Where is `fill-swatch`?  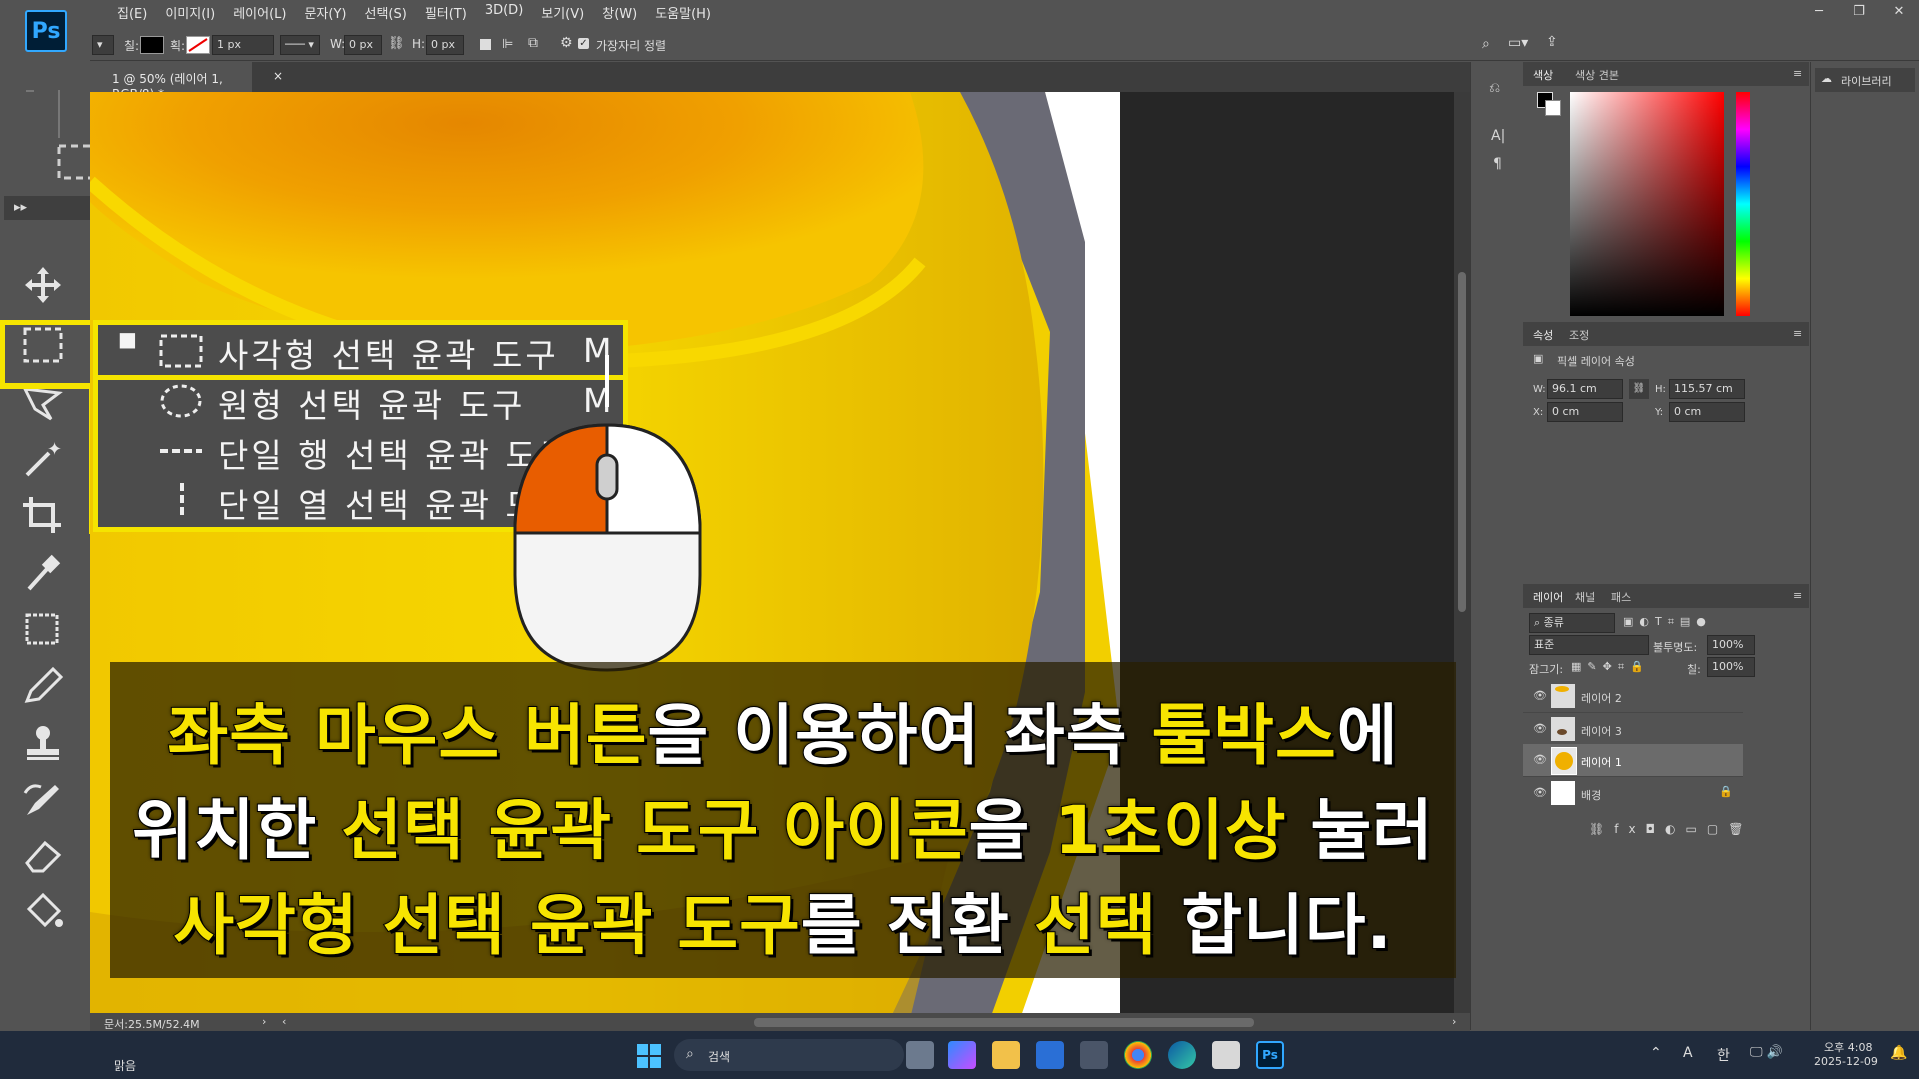
fill-swatch is located at coordinates (152, 45).